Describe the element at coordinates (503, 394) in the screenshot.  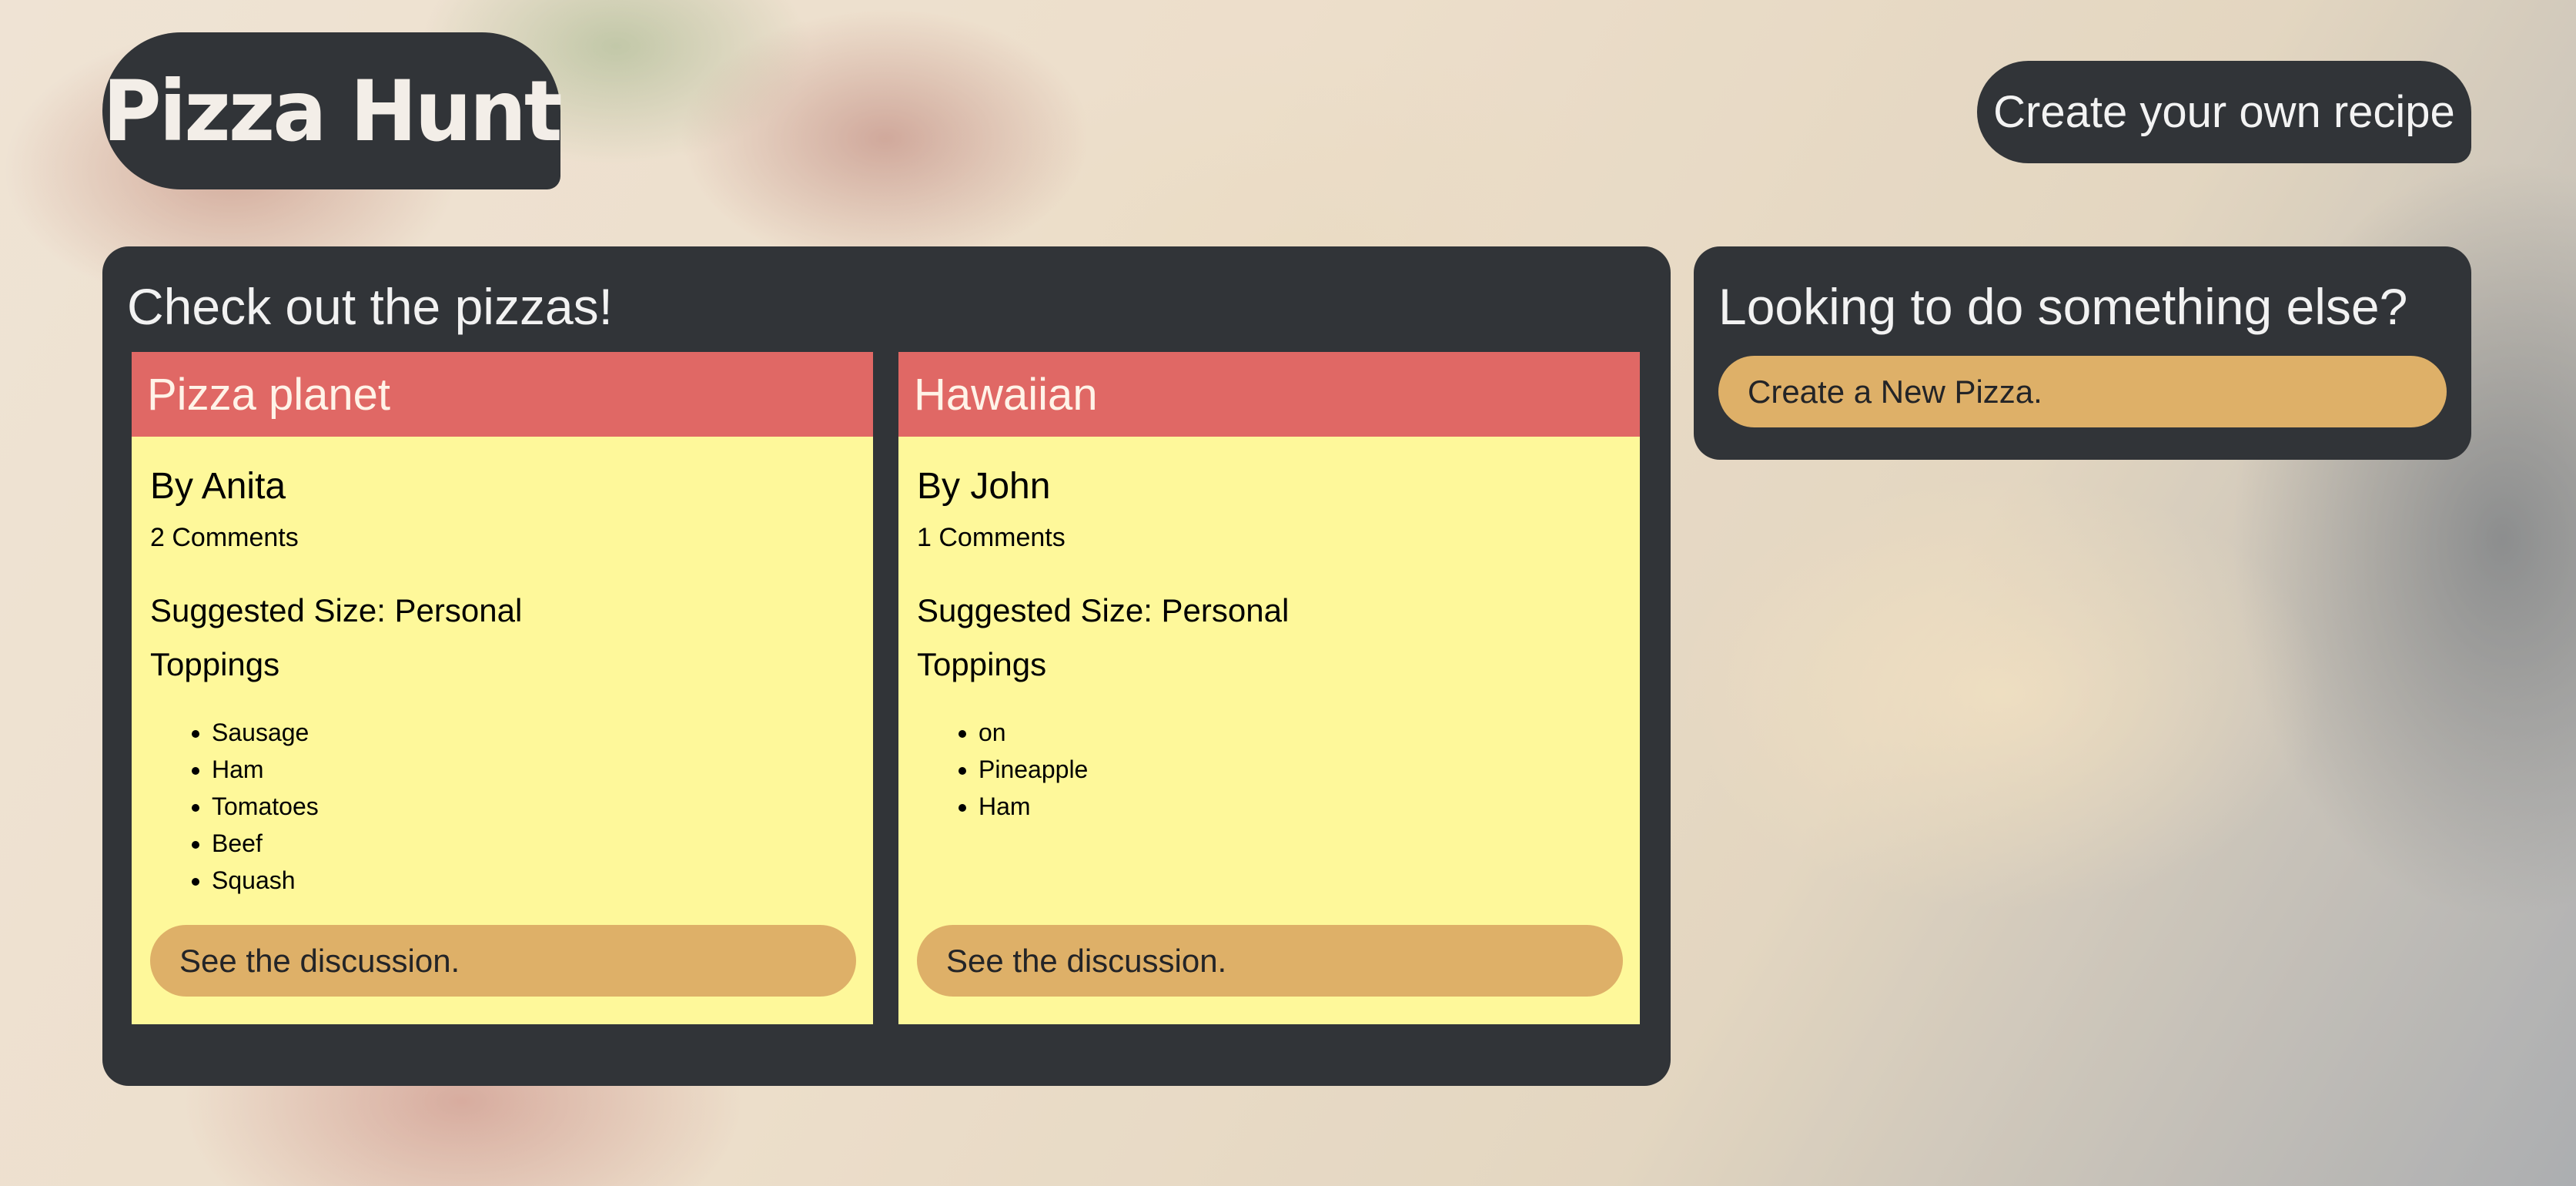
I see `pizza-card-title: Pizza planet` at that location.